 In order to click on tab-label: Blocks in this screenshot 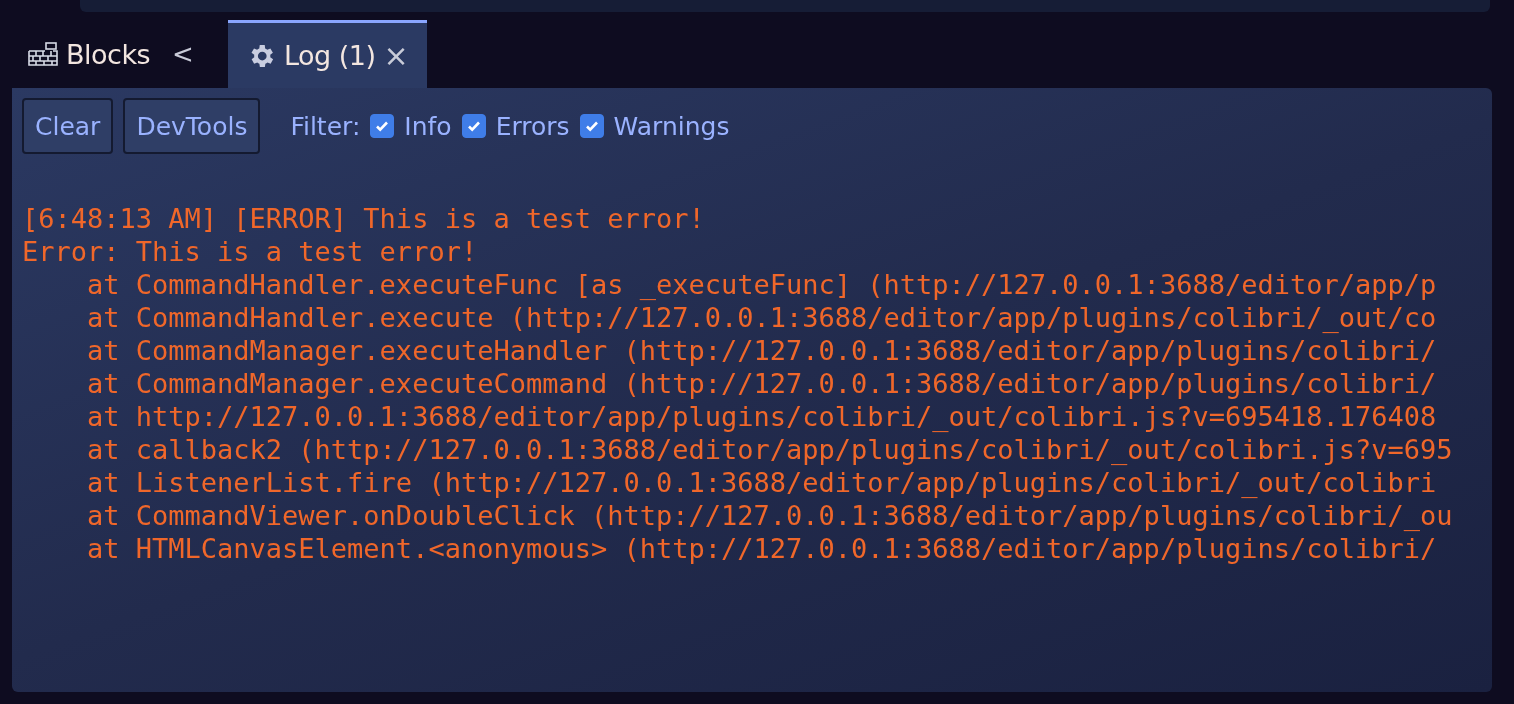, I will do `click(108, 54)`.